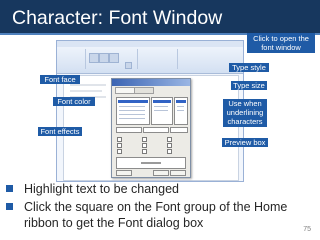 Image resolution: width=320 pixels, height=240 pixels. Describe the element at coordinates (124, 173) in the screenshot. I see `default-button` at that location.